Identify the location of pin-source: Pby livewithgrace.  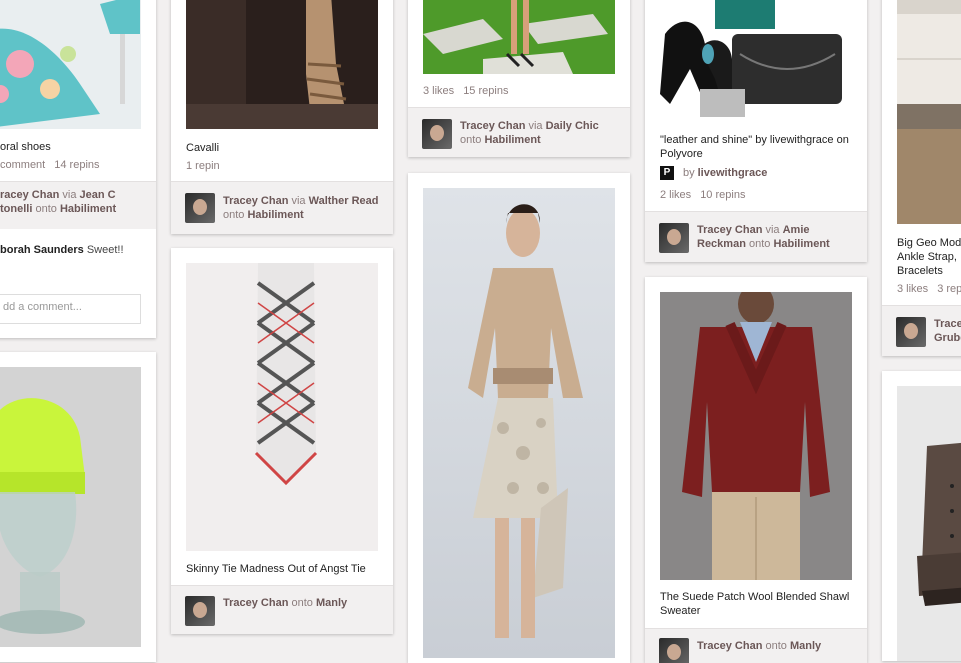
(718, 173).